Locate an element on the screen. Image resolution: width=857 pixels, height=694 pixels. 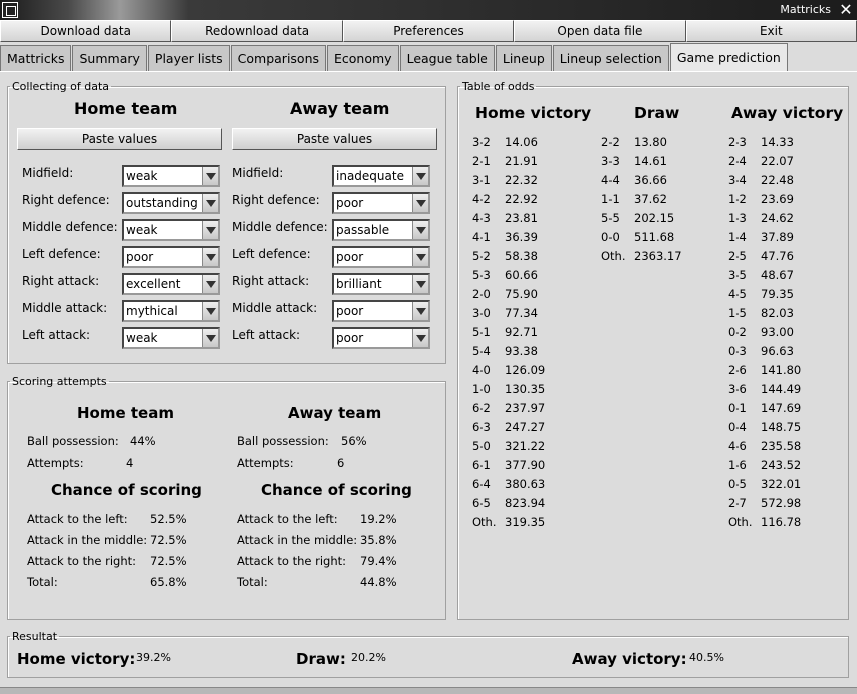
odds-home-score: 1-0 is located at coordinates (481, 389).